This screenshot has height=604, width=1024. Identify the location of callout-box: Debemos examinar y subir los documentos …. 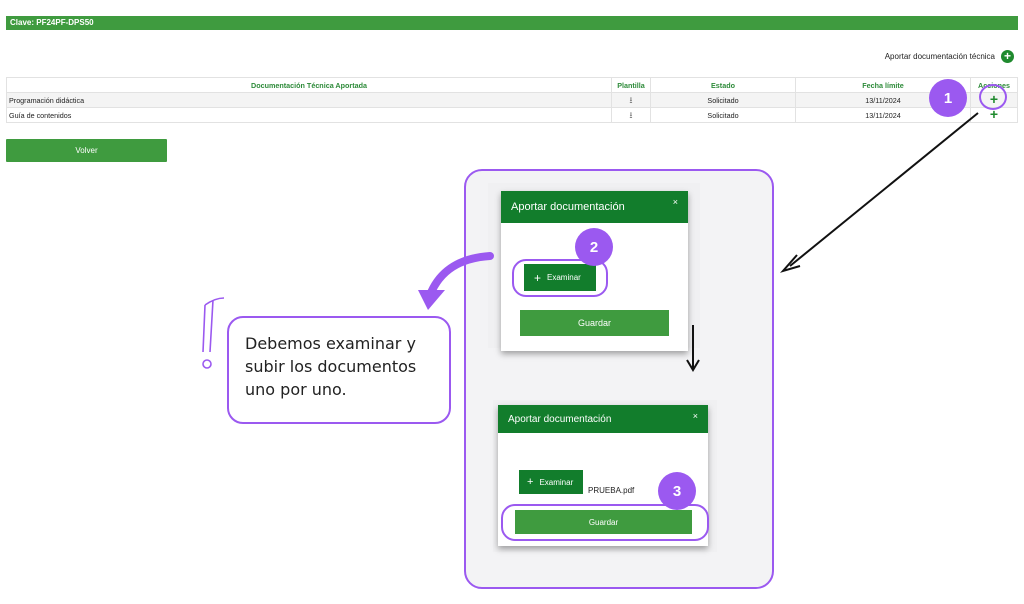
(339, 370).